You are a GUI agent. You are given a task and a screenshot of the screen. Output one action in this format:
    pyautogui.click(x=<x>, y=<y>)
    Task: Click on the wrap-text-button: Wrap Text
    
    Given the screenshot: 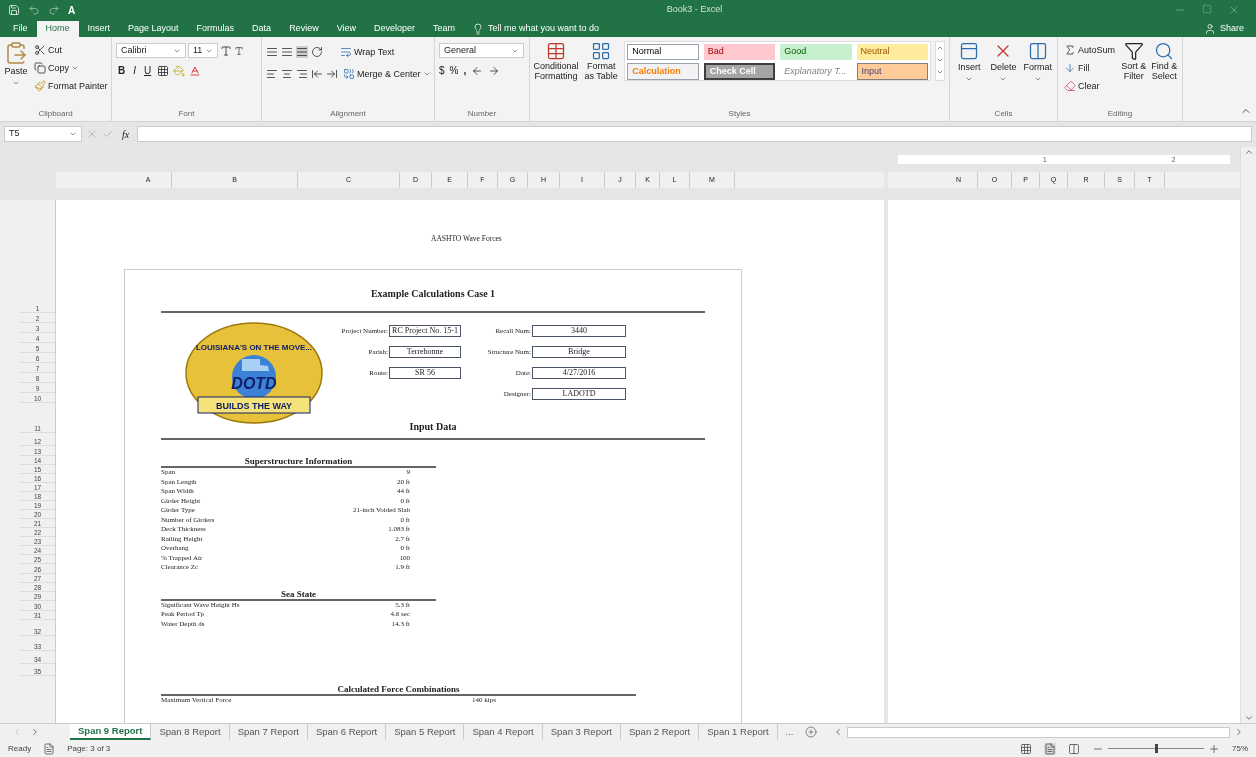 What is the action you would take?
    pyautogui.click(x=367, y=52)
    